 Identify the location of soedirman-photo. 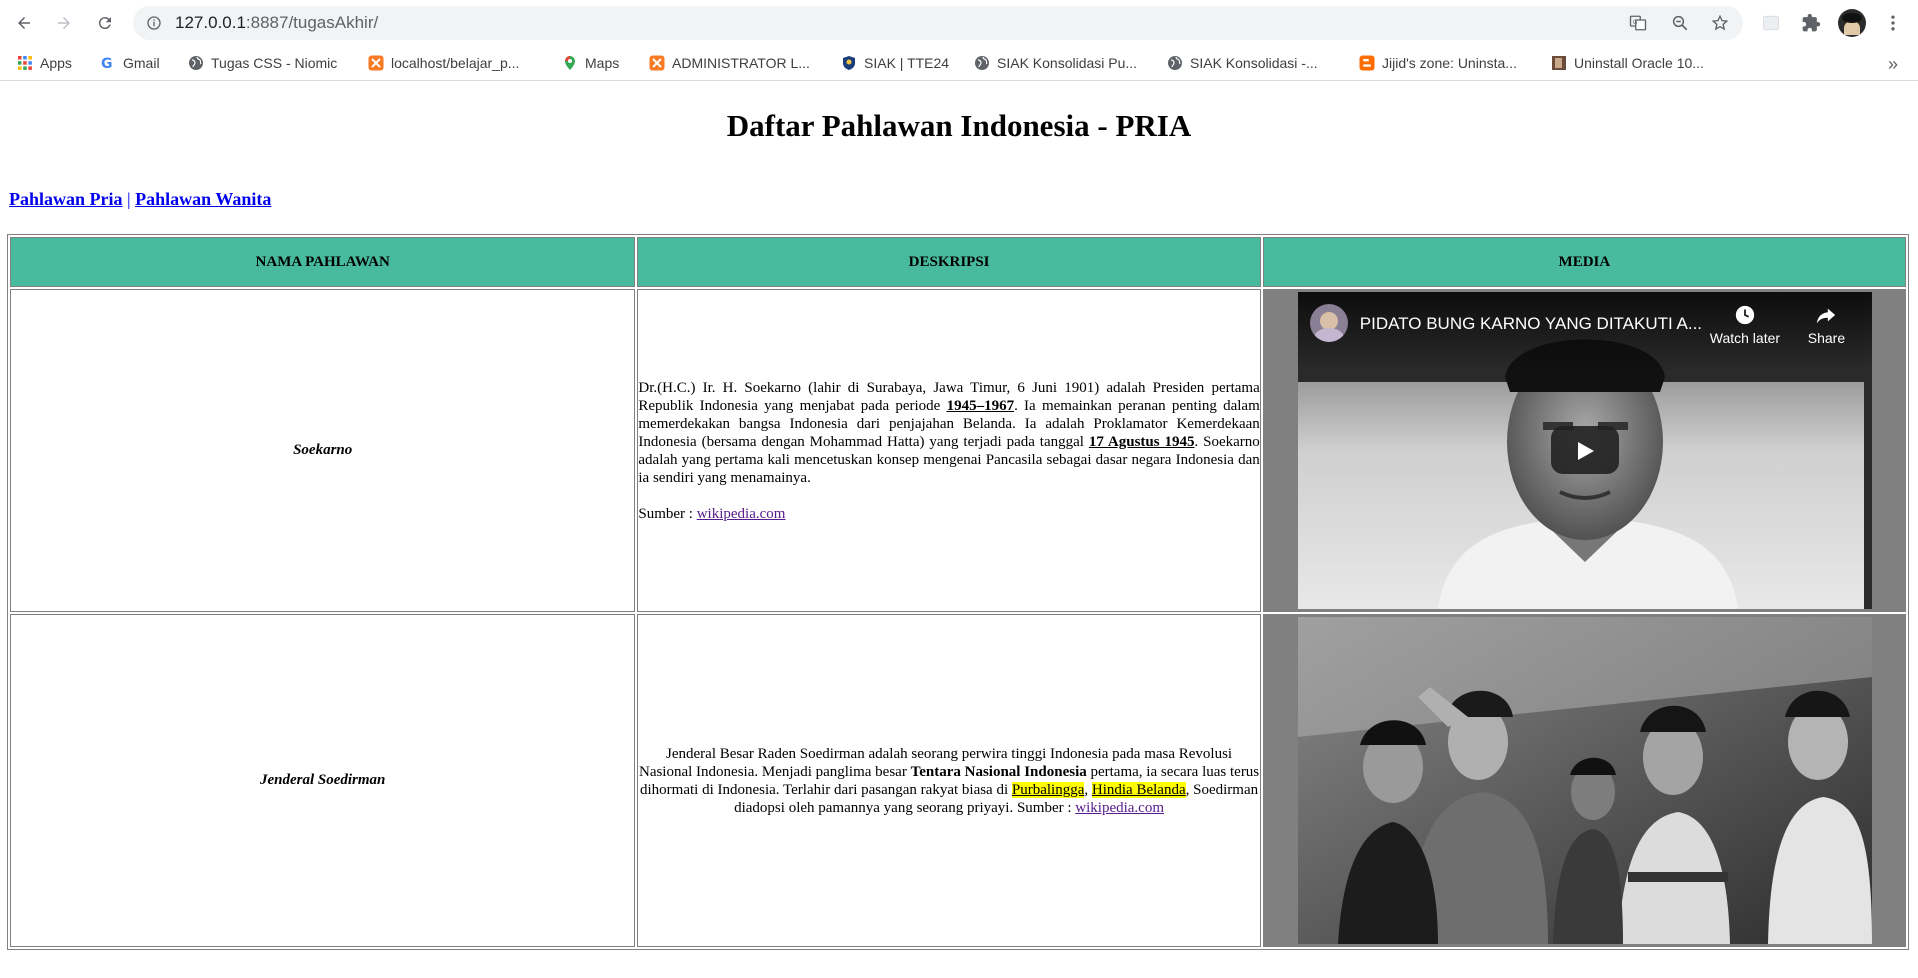
(1584, 780).